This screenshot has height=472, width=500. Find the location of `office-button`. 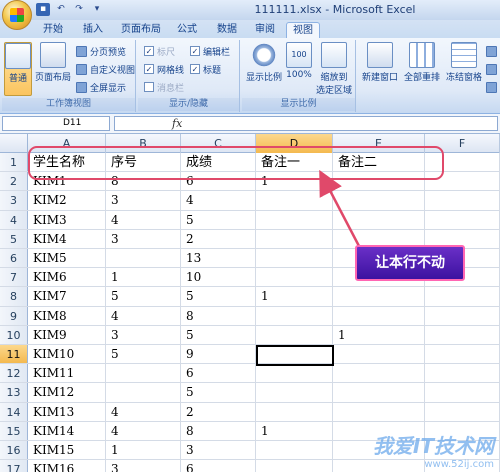

office-button is located at coordinates (17, 15).